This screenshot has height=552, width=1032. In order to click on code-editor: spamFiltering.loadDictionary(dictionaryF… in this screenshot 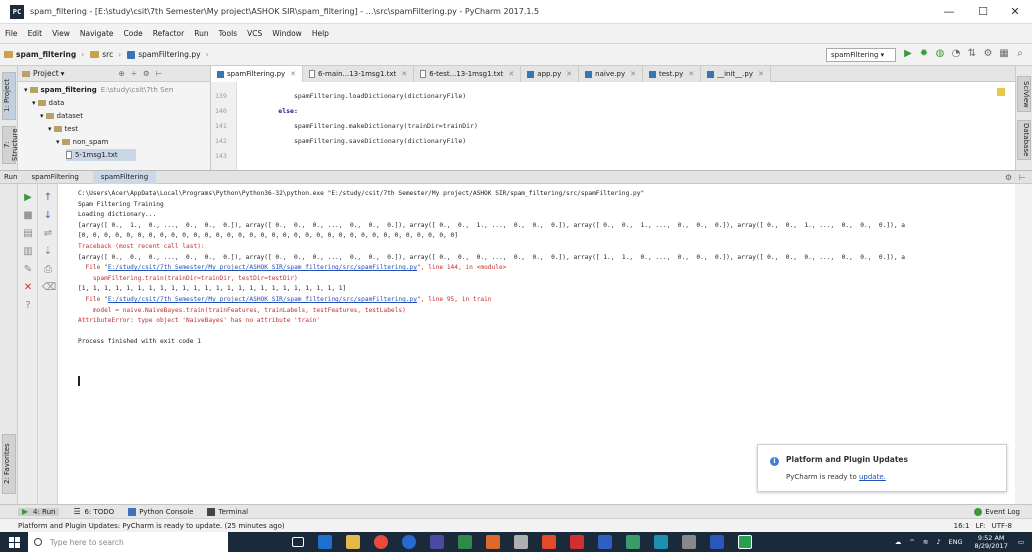, I will do `click(626, 126)`.